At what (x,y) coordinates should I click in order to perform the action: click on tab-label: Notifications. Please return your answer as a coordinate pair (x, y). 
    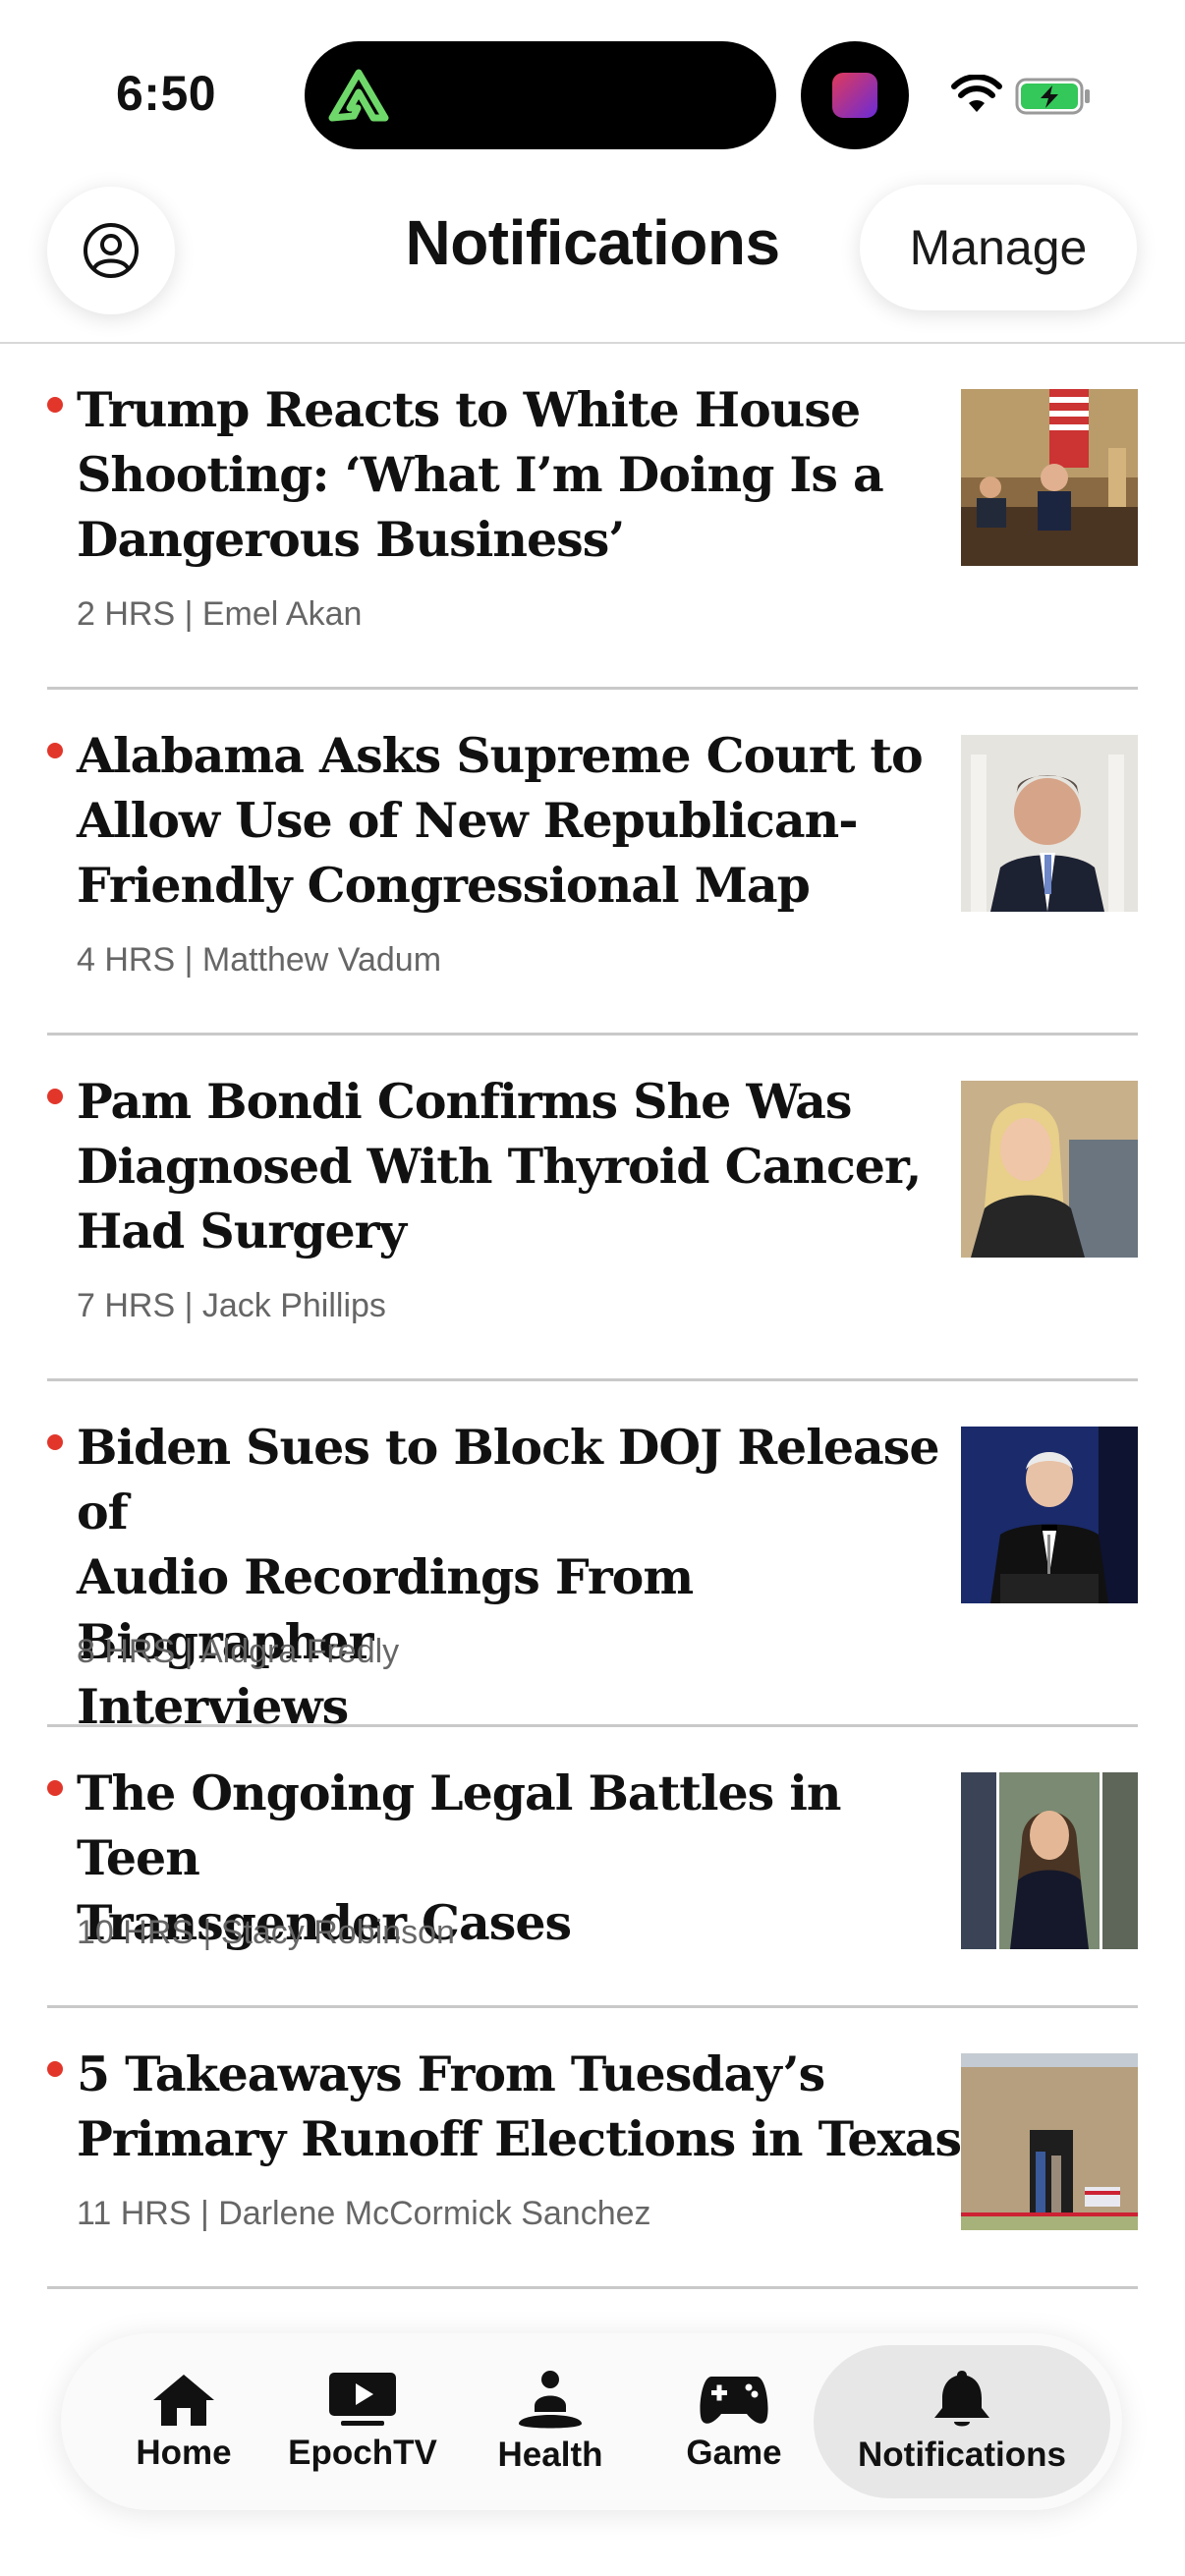
    Looking at the image, I should click on (962, 2455).